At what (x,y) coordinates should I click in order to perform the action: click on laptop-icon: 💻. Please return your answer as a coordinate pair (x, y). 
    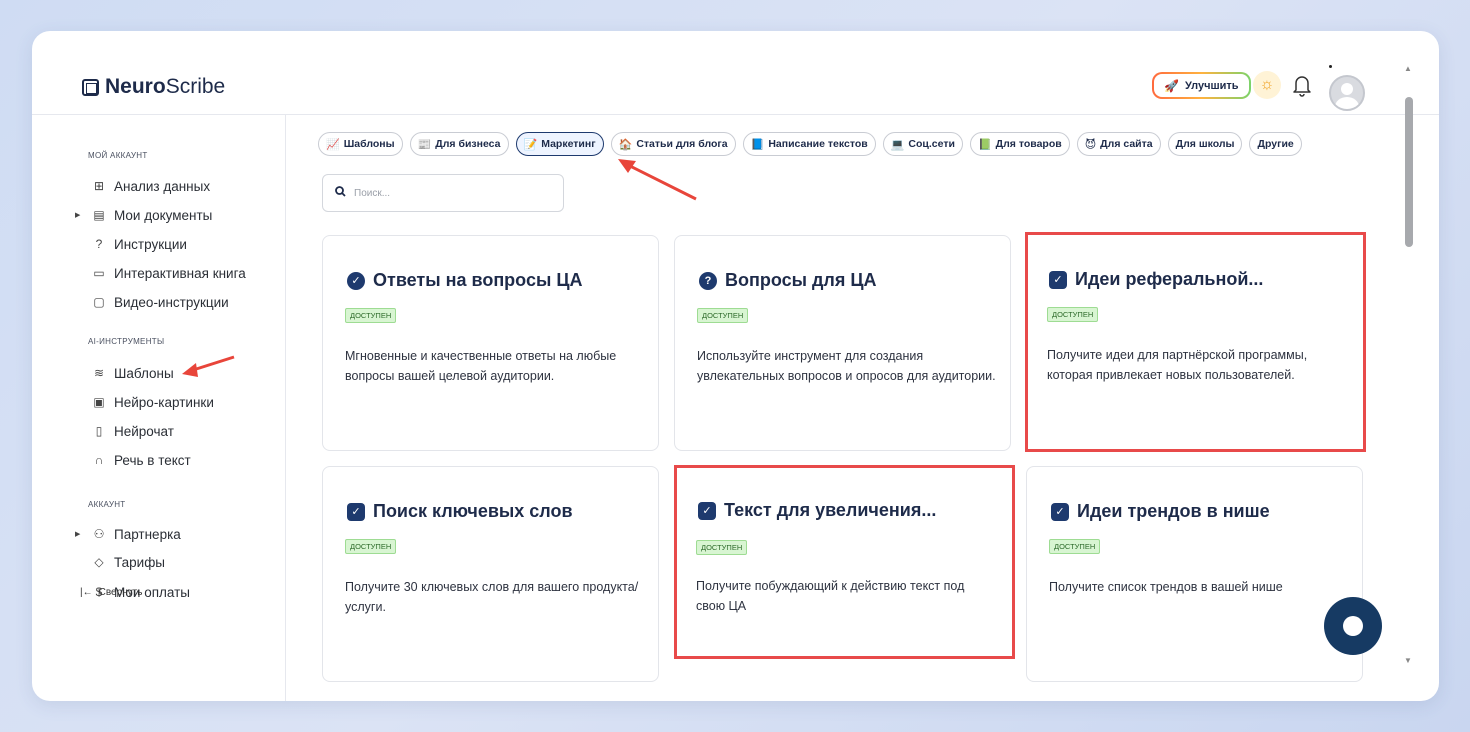
    Looking at the image, I should click on (897, 144).